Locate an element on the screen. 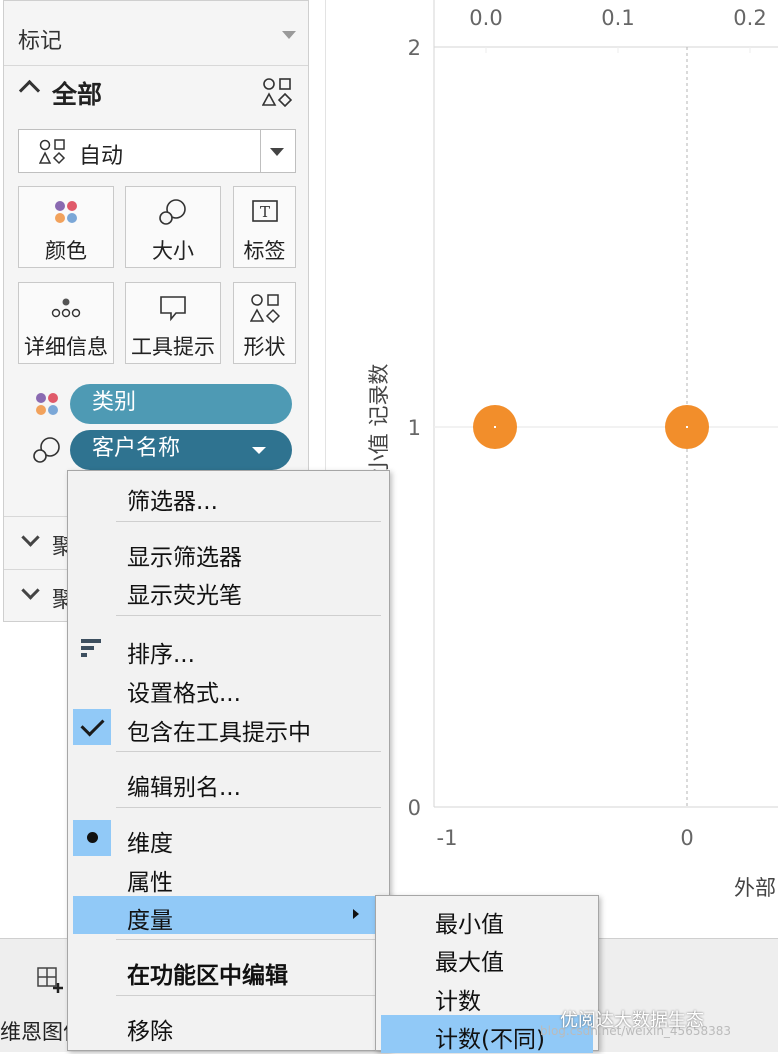 Image resolution: width=778 pixels, height=1054 pixels. tooltip-card: 工具提示 is located at coordinates (173, 323).